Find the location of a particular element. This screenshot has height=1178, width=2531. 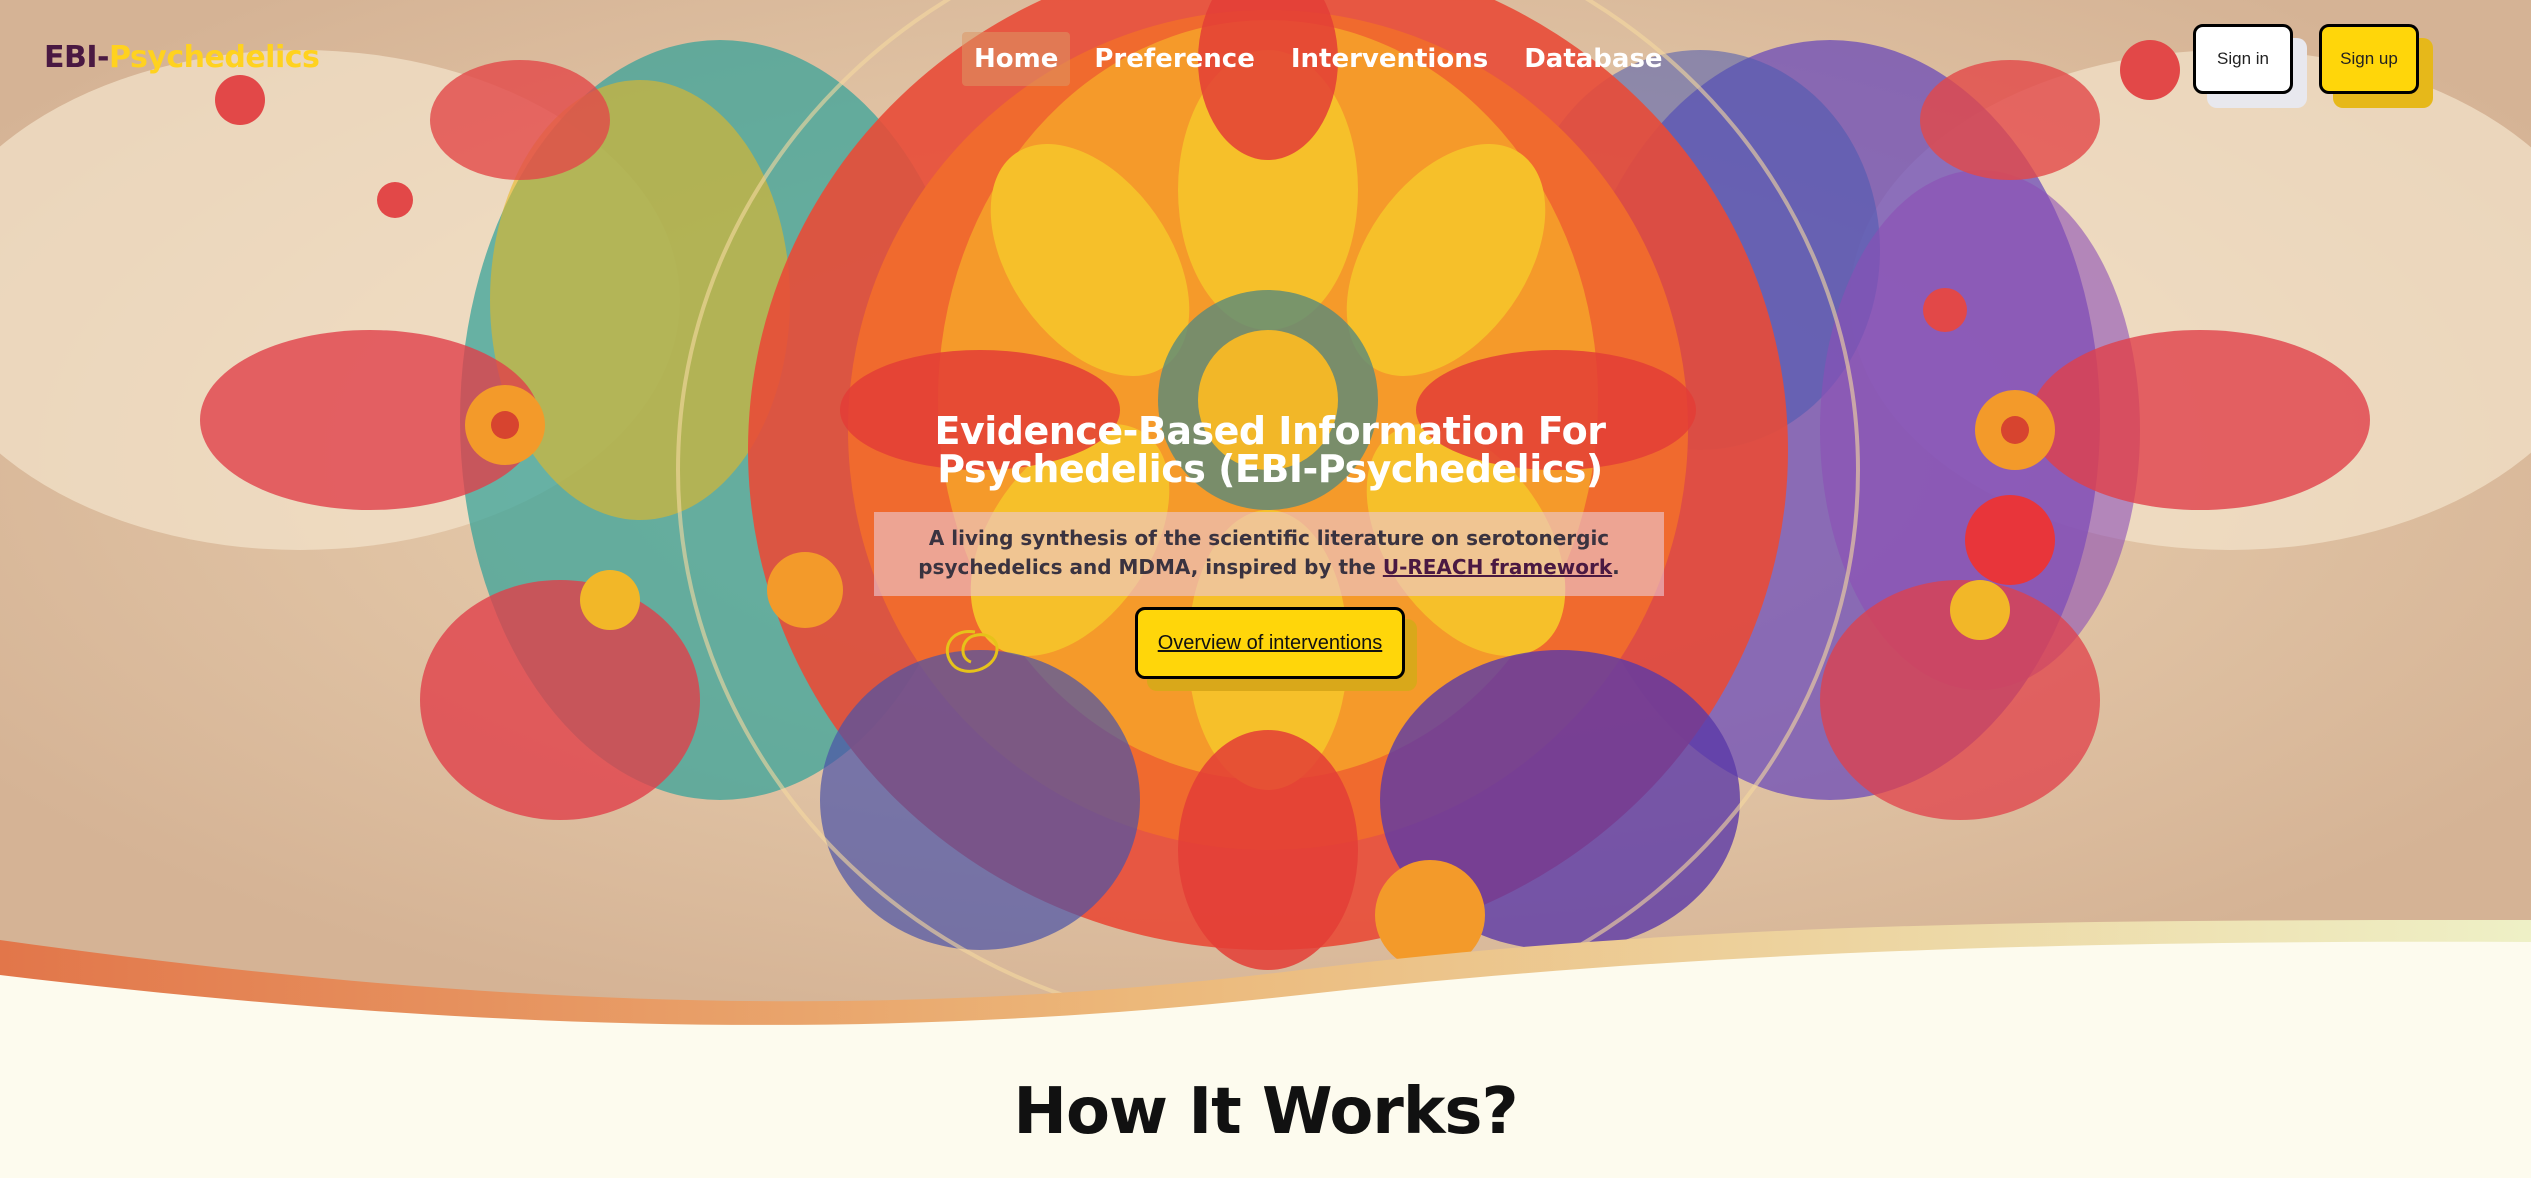

swirl-doodle-icon is located at coordinates (972, 651).